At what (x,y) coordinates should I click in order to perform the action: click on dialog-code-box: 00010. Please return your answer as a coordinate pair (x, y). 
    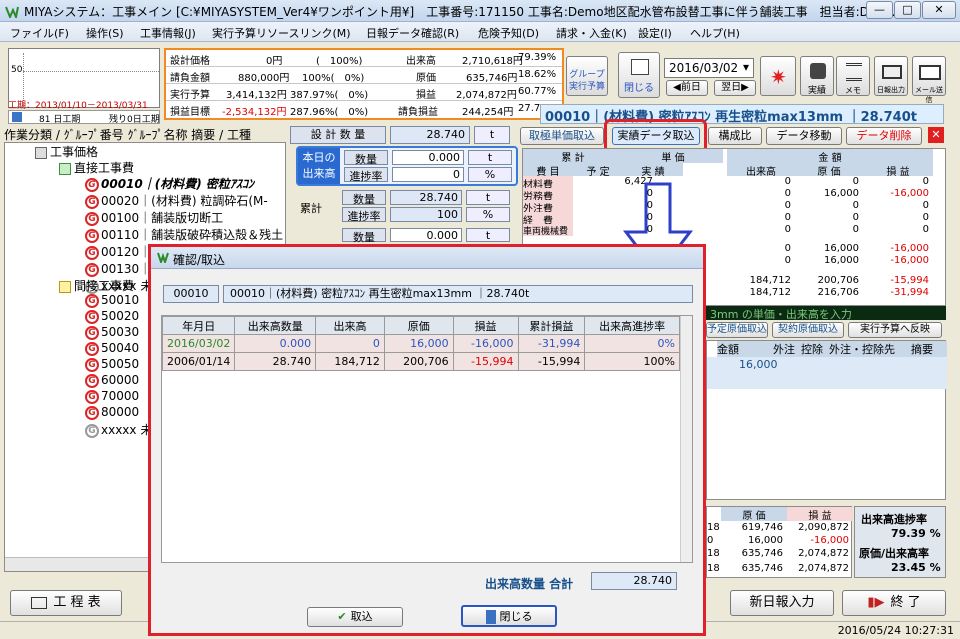
    Looking at the image, I should click on (191, 294).